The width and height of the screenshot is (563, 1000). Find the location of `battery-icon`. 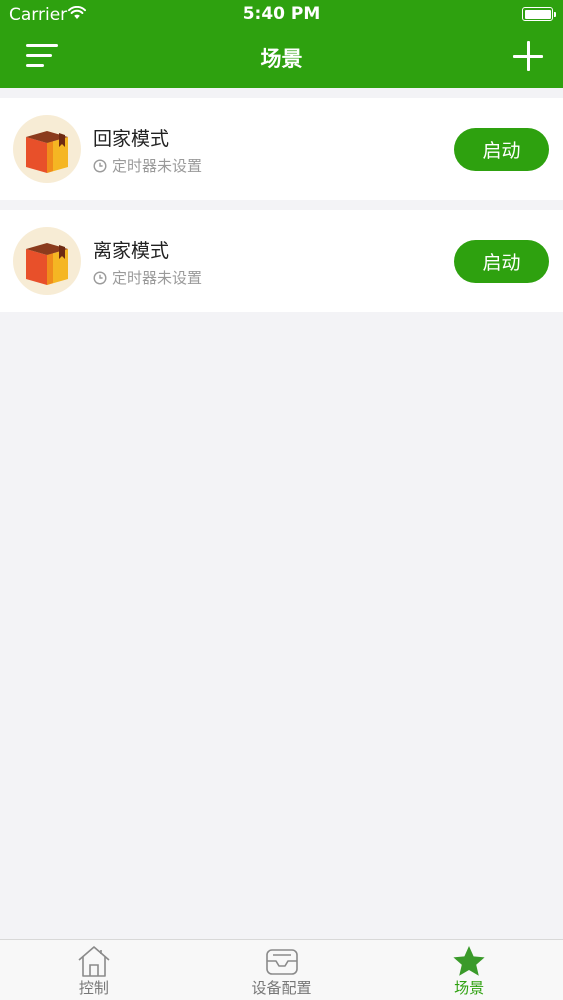

battery-icon is located at coordinates (539, 14).